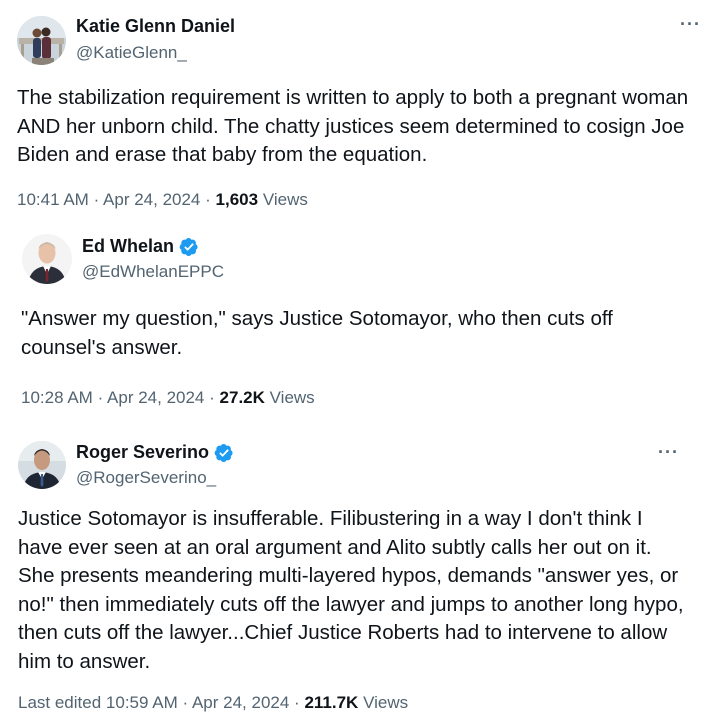 This screenshot has width=709, height=720. I want to click on couple-photo-avatar-icon, so click(41, 40).